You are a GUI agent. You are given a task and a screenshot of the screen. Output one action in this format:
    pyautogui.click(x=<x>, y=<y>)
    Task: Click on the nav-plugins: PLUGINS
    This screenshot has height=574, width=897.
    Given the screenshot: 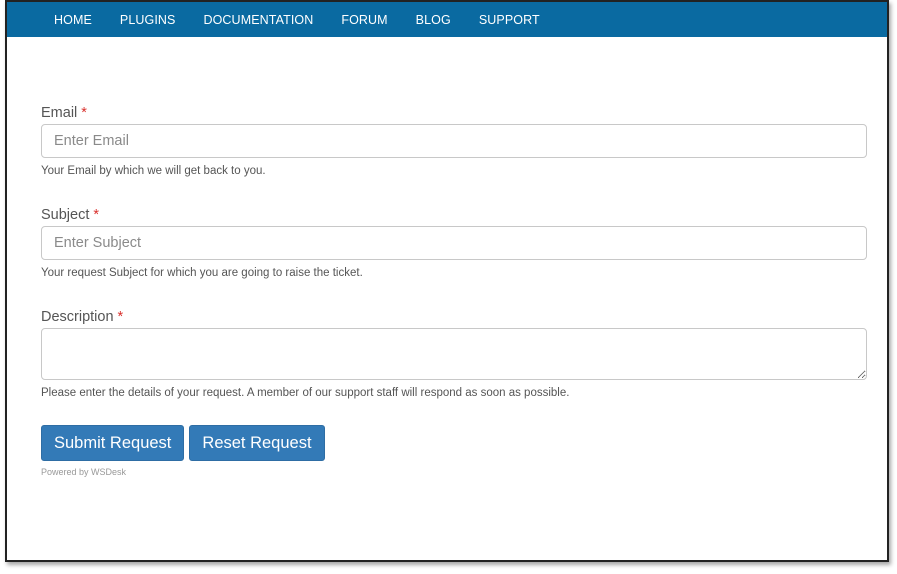 What is the action you would take?
    pyautogui.click(x=148, y=20)
    